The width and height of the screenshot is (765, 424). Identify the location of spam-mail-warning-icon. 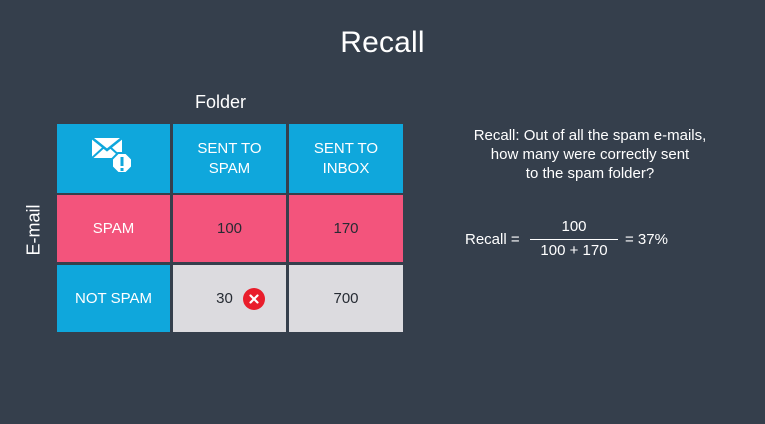
(114, 158).